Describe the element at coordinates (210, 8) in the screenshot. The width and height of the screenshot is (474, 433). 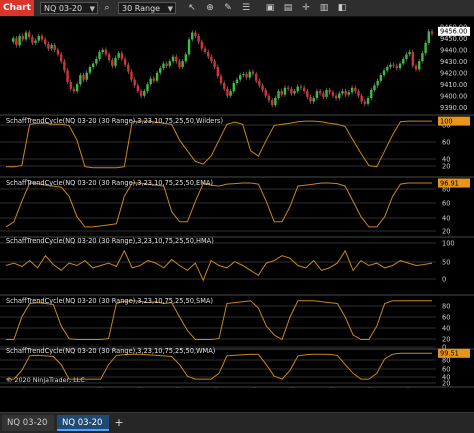
I see `zoom-icon: ⊕` at that location.